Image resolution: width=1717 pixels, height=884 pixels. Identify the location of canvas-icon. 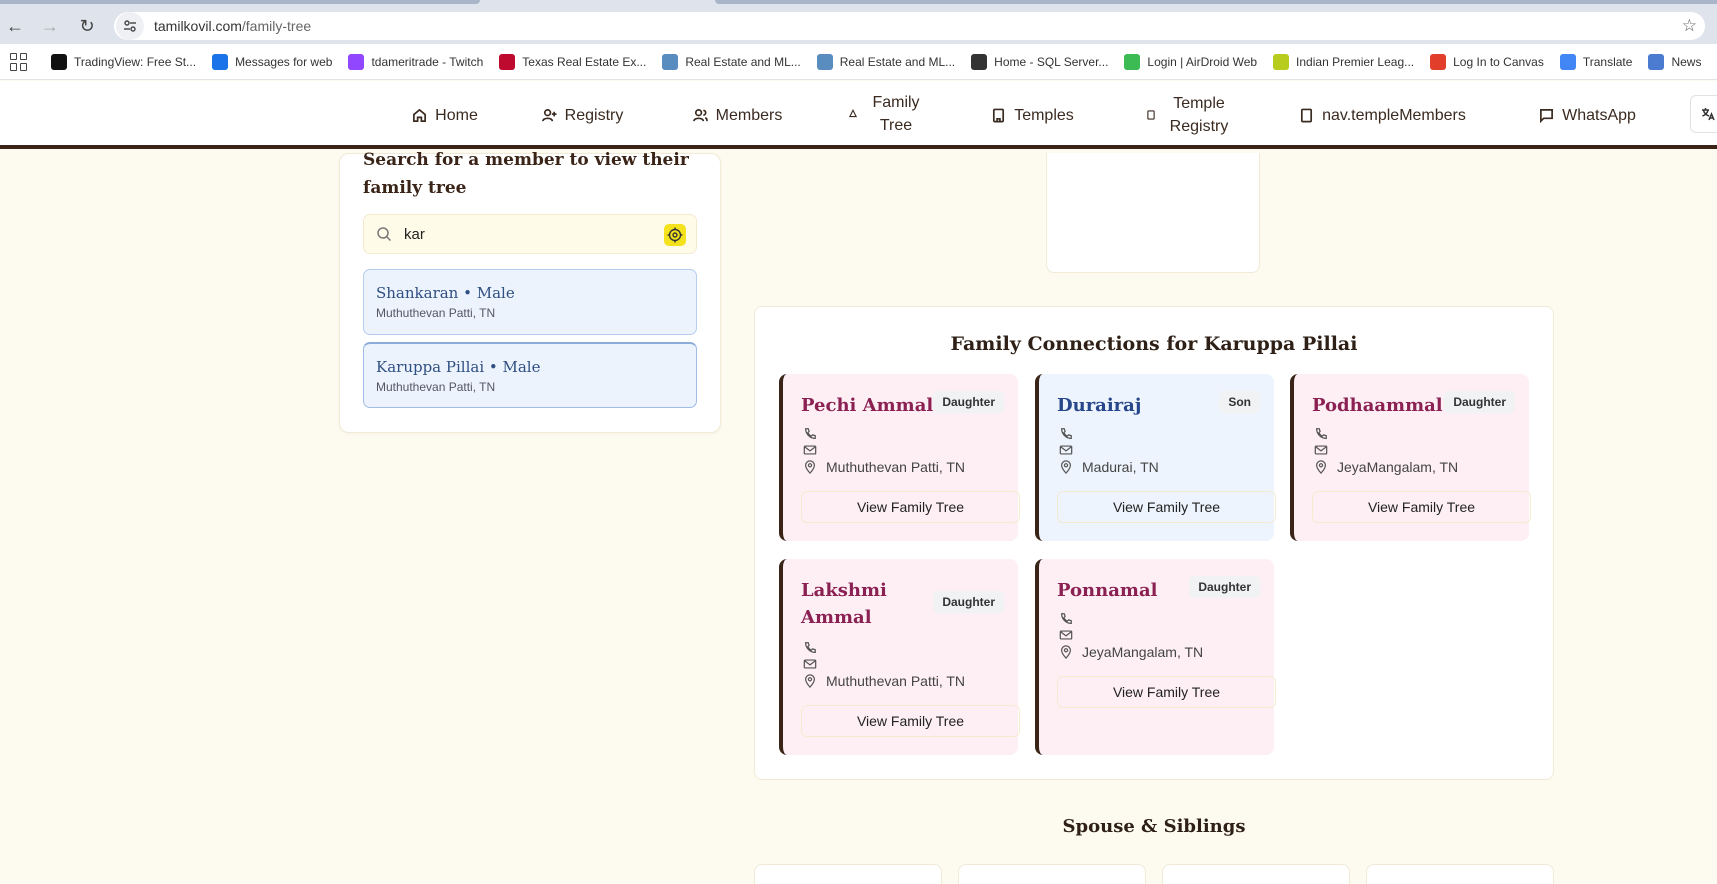
(1438, 61).